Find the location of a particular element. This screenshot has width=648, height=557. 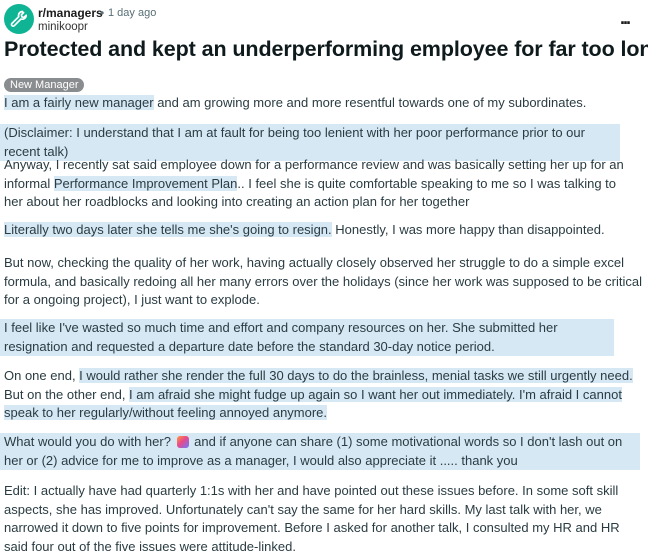

subreddit-avatar is located at coordinates (19, 19).